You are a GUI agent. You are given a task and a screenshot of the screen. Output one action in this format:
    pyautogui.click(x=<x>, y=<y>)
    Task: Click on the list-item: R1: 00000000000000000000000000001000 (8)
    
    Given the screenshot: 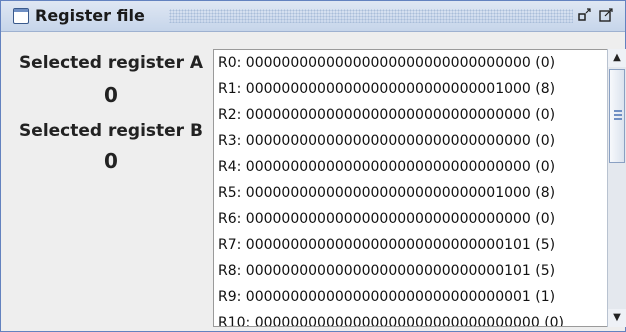 What is the action you would take?
    pyautogui.click(x=386, y=89)
    